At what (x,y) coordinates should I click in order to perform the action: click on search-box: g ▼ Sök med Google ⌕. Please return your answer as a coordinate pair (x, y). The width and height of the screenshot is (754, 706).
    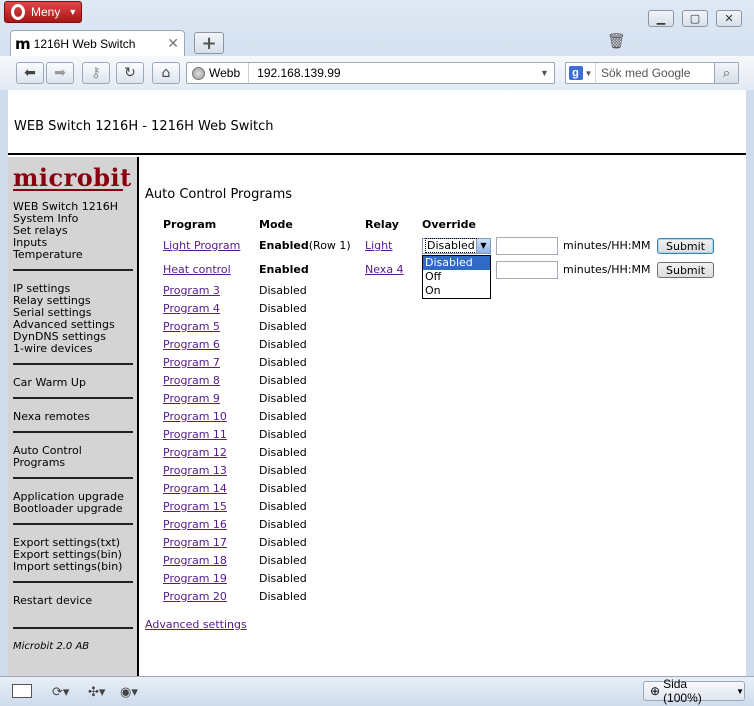
    Looking at the image, I should click on (652, 73).